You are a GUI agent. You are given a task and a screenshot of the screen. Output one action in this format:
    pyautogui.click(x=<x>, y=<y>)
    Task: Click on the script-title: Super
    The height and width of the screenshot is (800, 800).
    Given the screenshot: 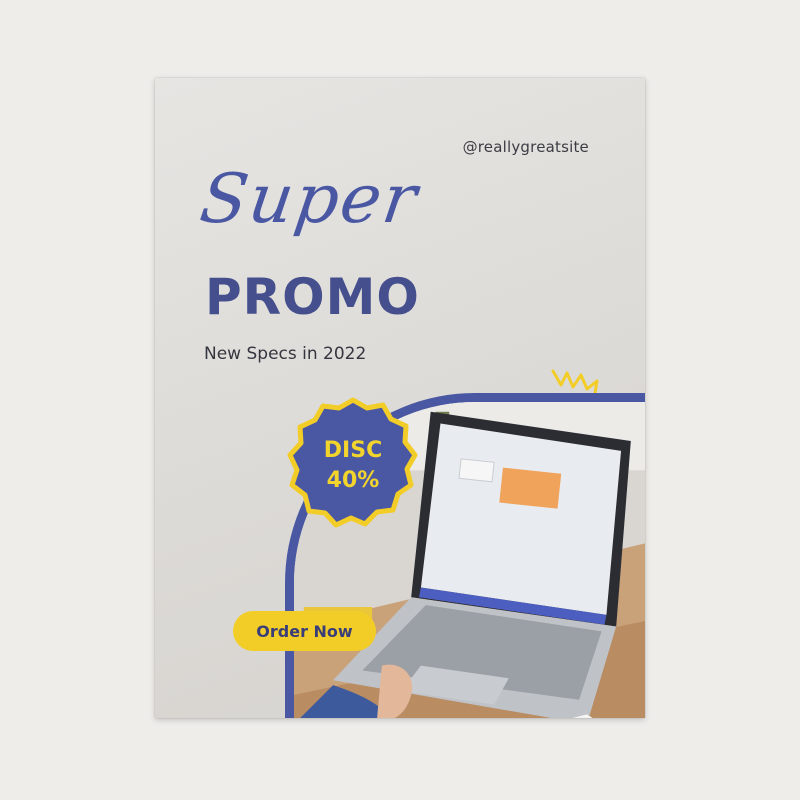 What is the action you would take?
    pyautogui.click(x=309, y=199)
    